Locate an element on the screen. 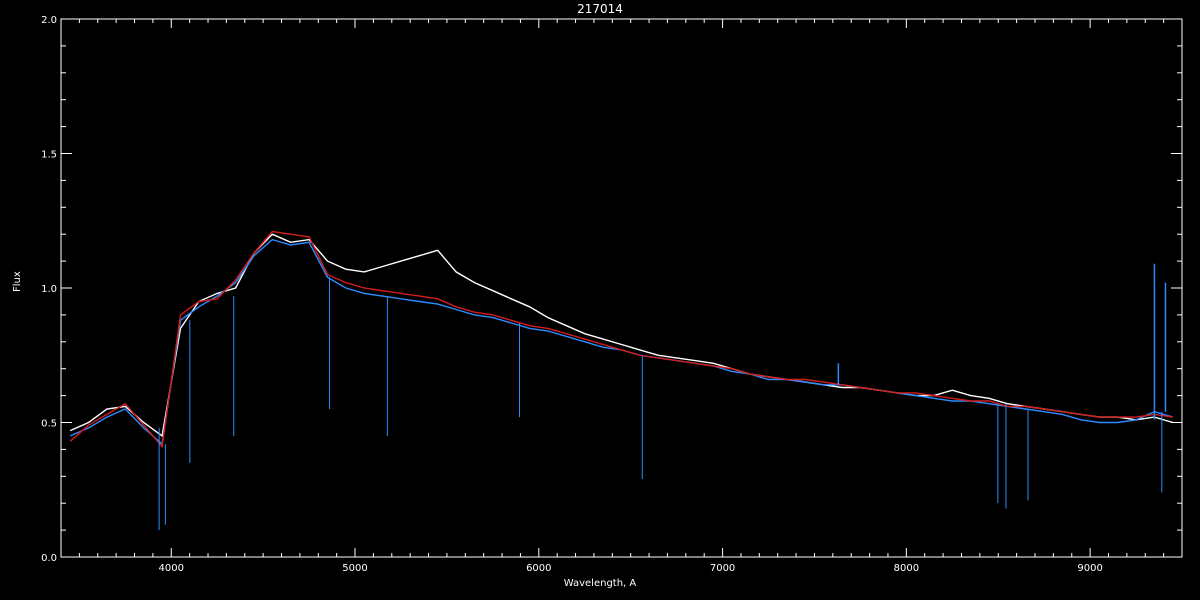 The height and width of the screenshot is (600, 1200). x-tick-label: 9000 is located at coordinates (1089, 568).